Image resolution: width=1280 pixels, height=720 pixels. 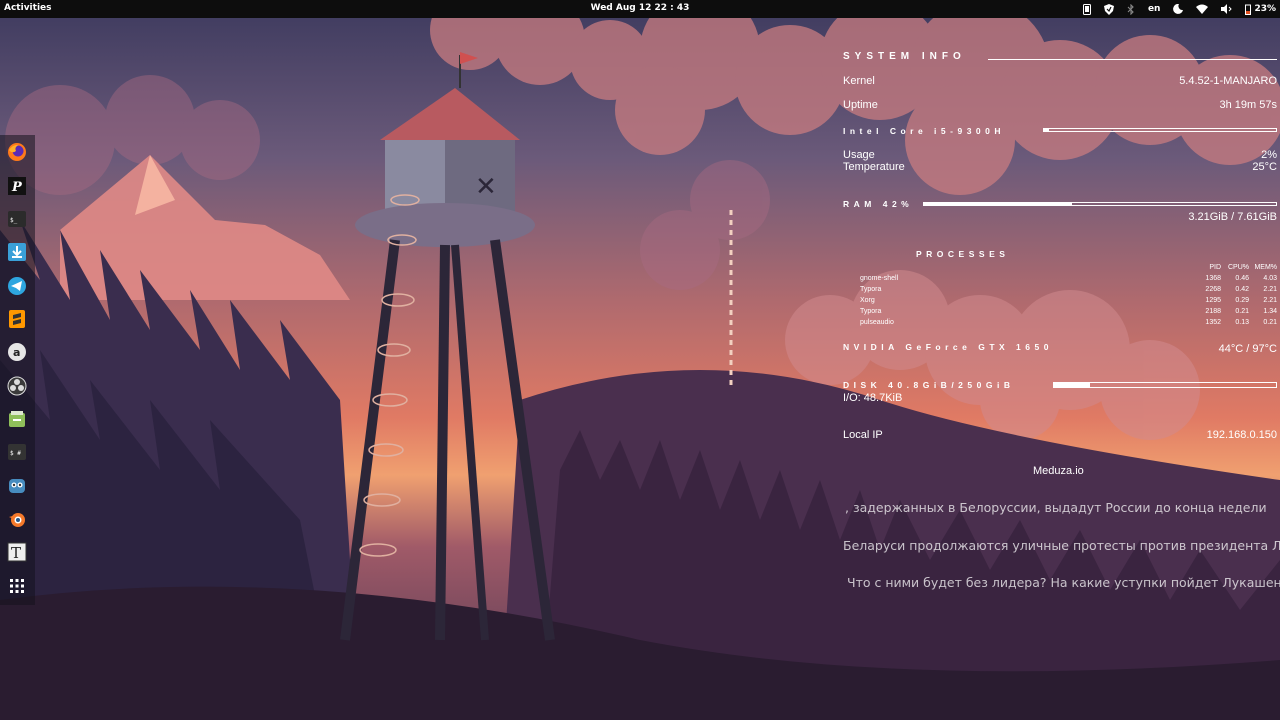 What do you see at coordinates (877, 322) in the screenshot?
I see `process-name: pulseaudio` at bounding box center [877, 322].